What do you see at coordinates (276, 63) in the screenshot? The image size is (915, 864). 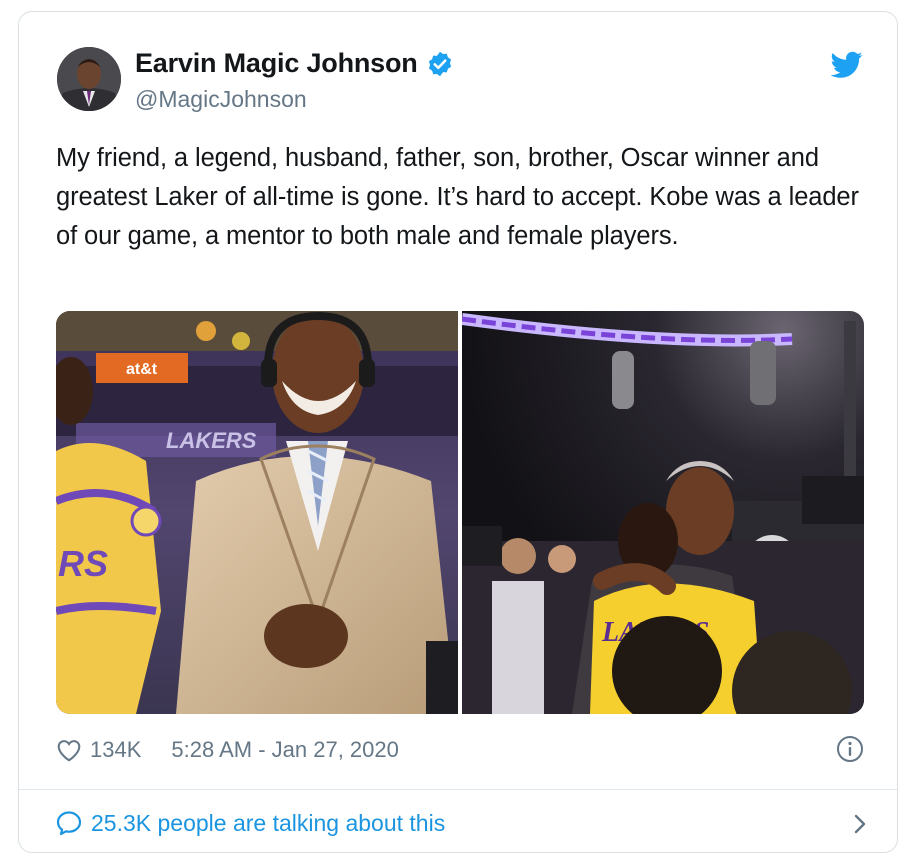 I see `author-name-text: Earvin Magic Johnson` at bounding box center [276, 63].